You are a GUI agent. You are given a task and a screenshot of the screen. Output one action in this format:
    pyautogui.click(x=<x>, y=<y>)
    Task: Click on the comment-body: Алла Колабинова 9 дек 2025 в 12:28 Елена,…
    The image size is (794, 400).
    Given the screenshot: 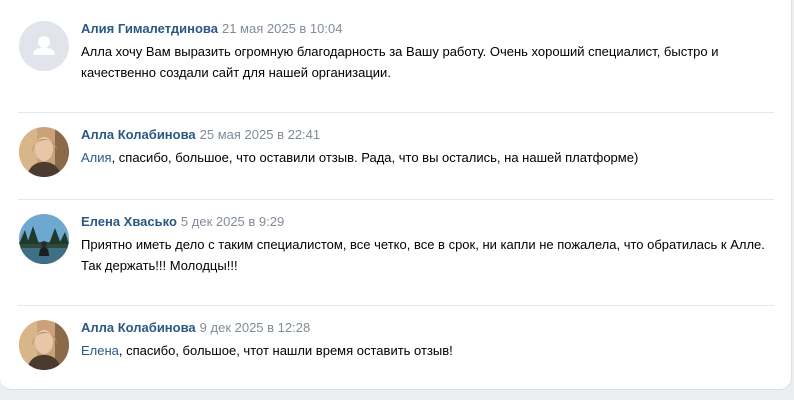 What is the action you would take?
    pyautogui.click(x=431, y=340)
    